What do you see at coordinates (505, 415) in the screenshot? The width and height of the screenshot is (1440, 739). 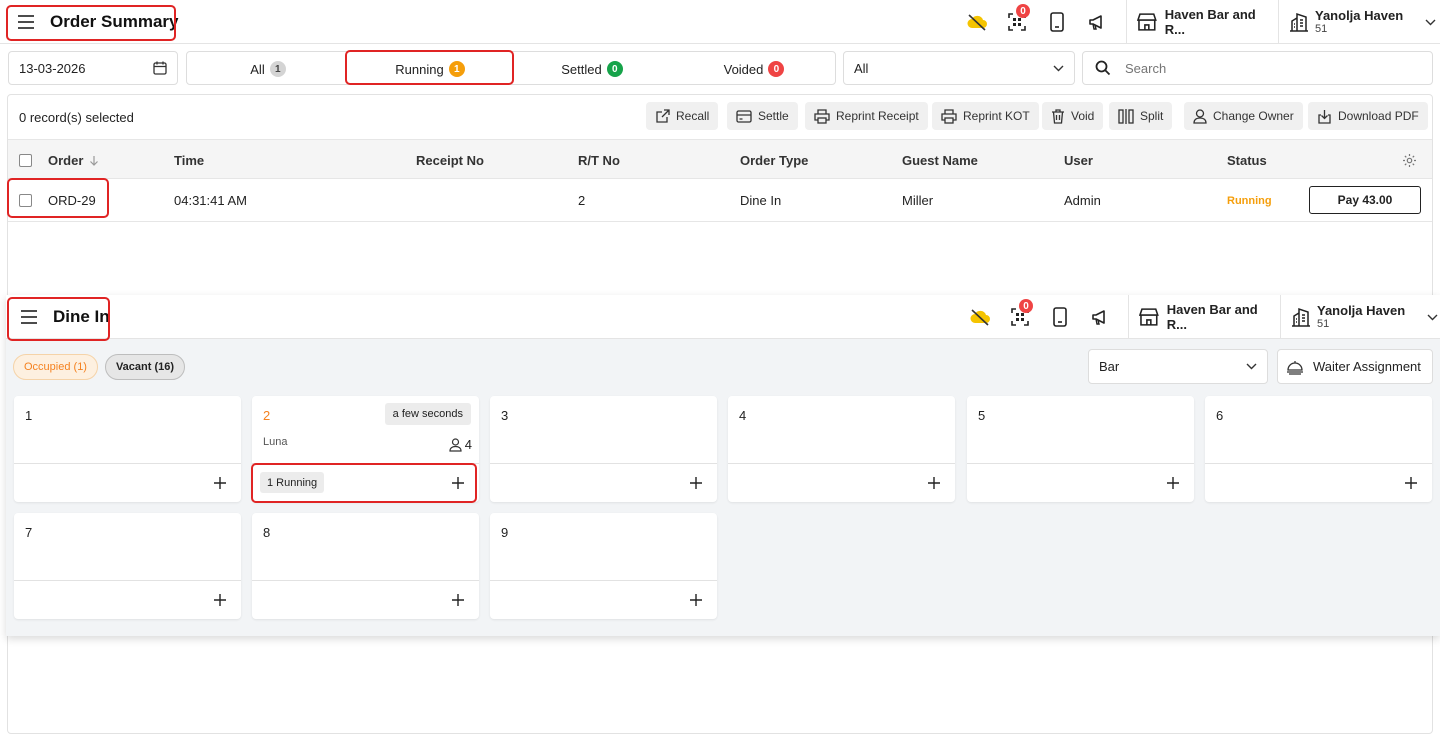 I see `table-number: 3` at bounding box center [505, 415].